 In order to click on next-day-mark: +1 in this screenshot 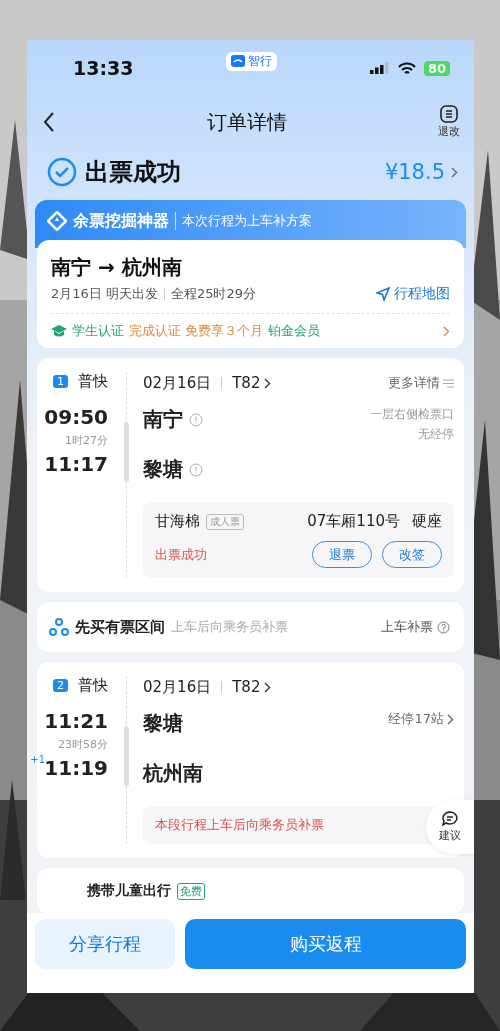, I will do `click(38, 759)`.